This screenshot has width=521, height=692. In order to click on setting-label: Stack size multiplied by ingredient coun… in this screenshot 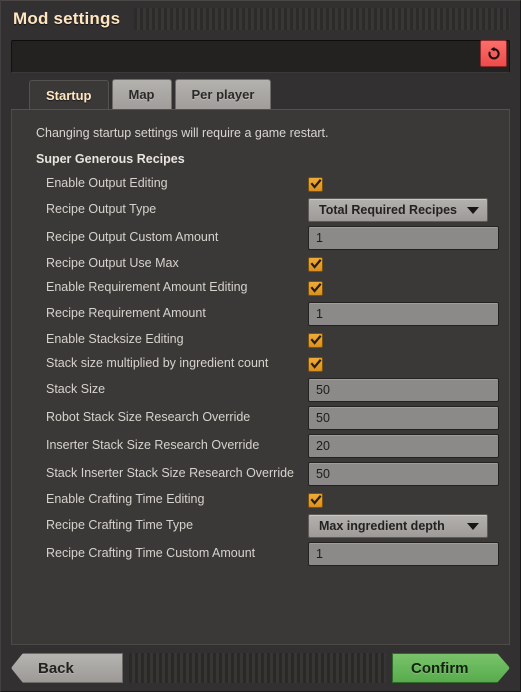, I will do `click(157, 363)`.